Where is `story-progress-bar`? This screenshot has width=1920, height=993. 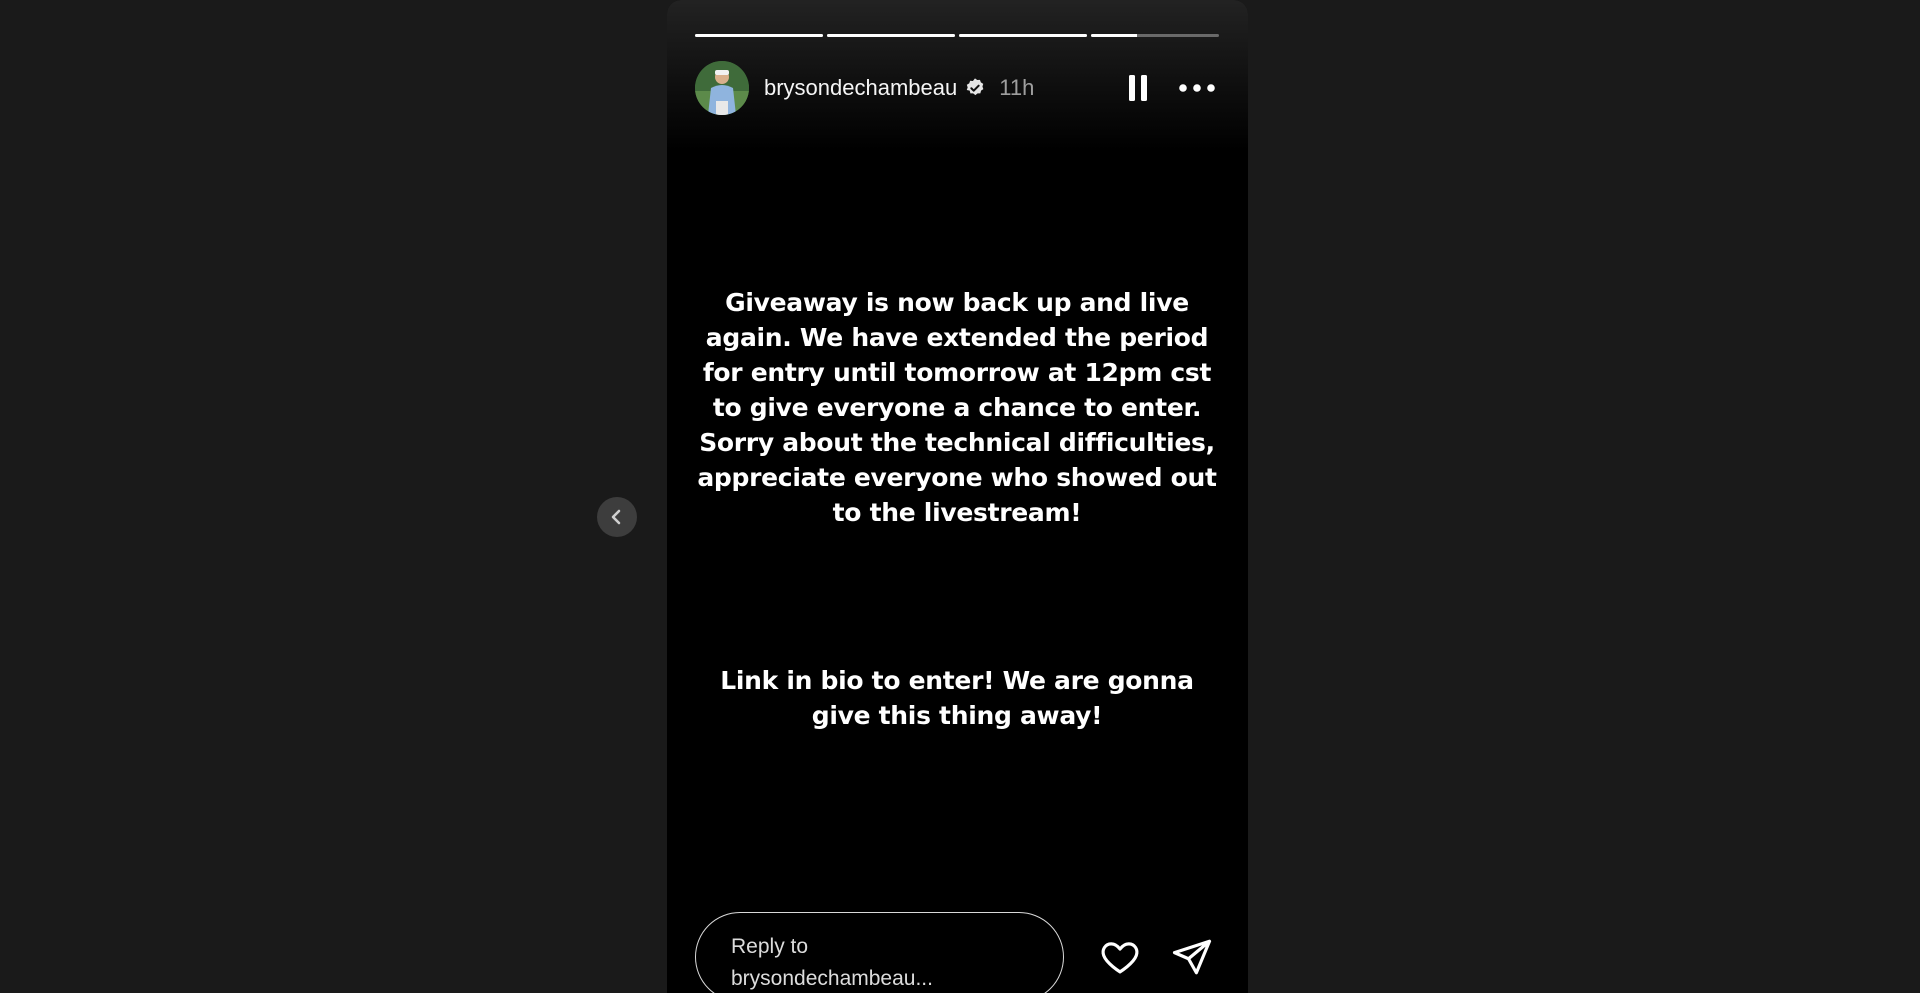
story-progress-bar is located at coordinates (957, 35).